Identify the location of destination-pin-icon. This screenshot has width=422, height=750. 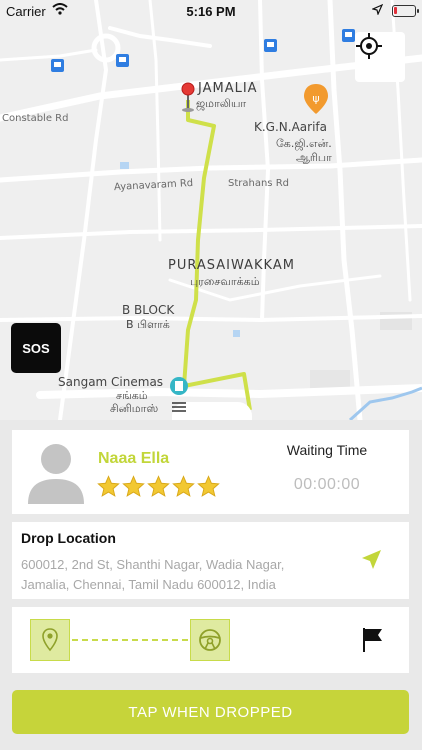
(188, 97).